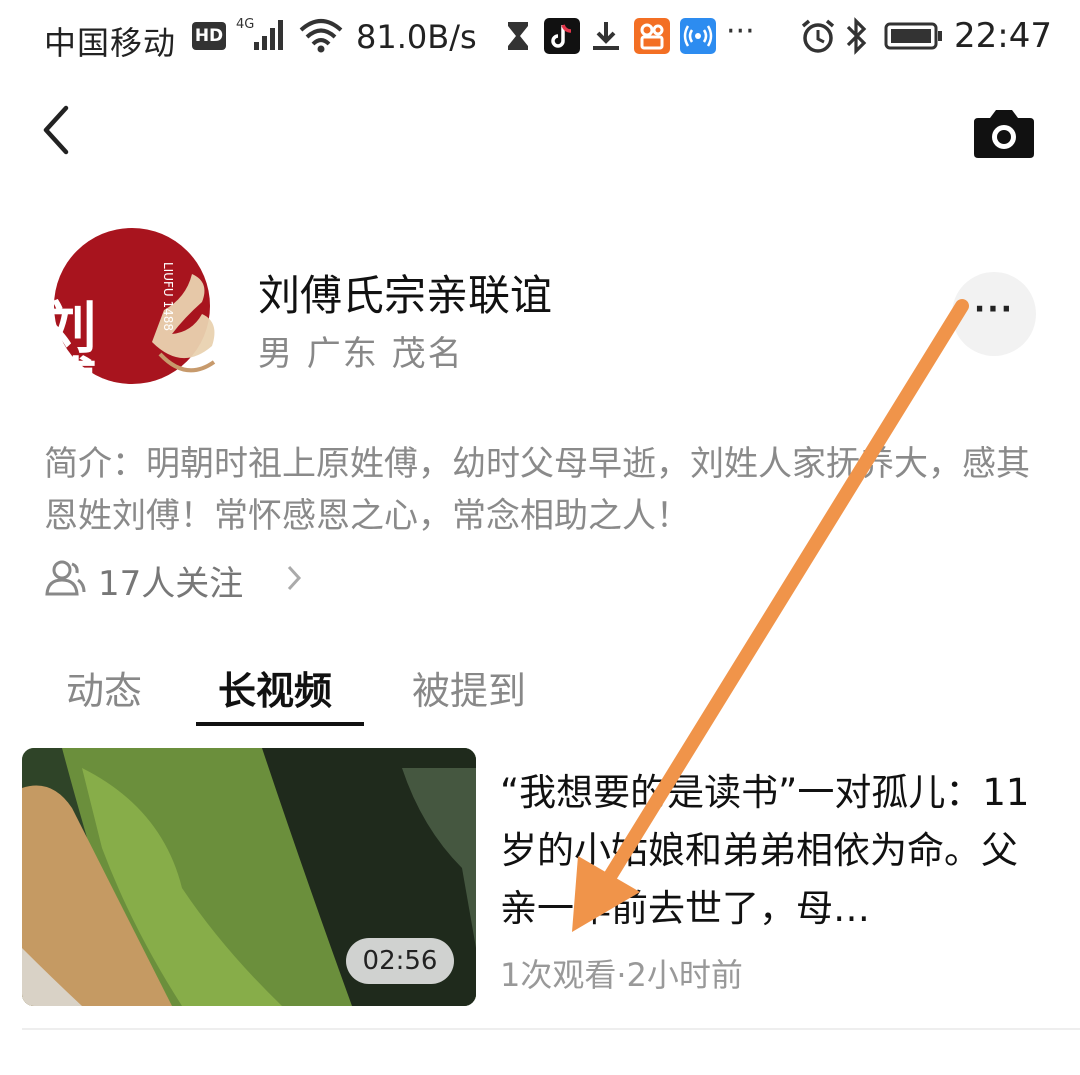 The height and width of the screenshot is (1075, 1080). I want to click on bluetooth-icon, so click(856, 36).